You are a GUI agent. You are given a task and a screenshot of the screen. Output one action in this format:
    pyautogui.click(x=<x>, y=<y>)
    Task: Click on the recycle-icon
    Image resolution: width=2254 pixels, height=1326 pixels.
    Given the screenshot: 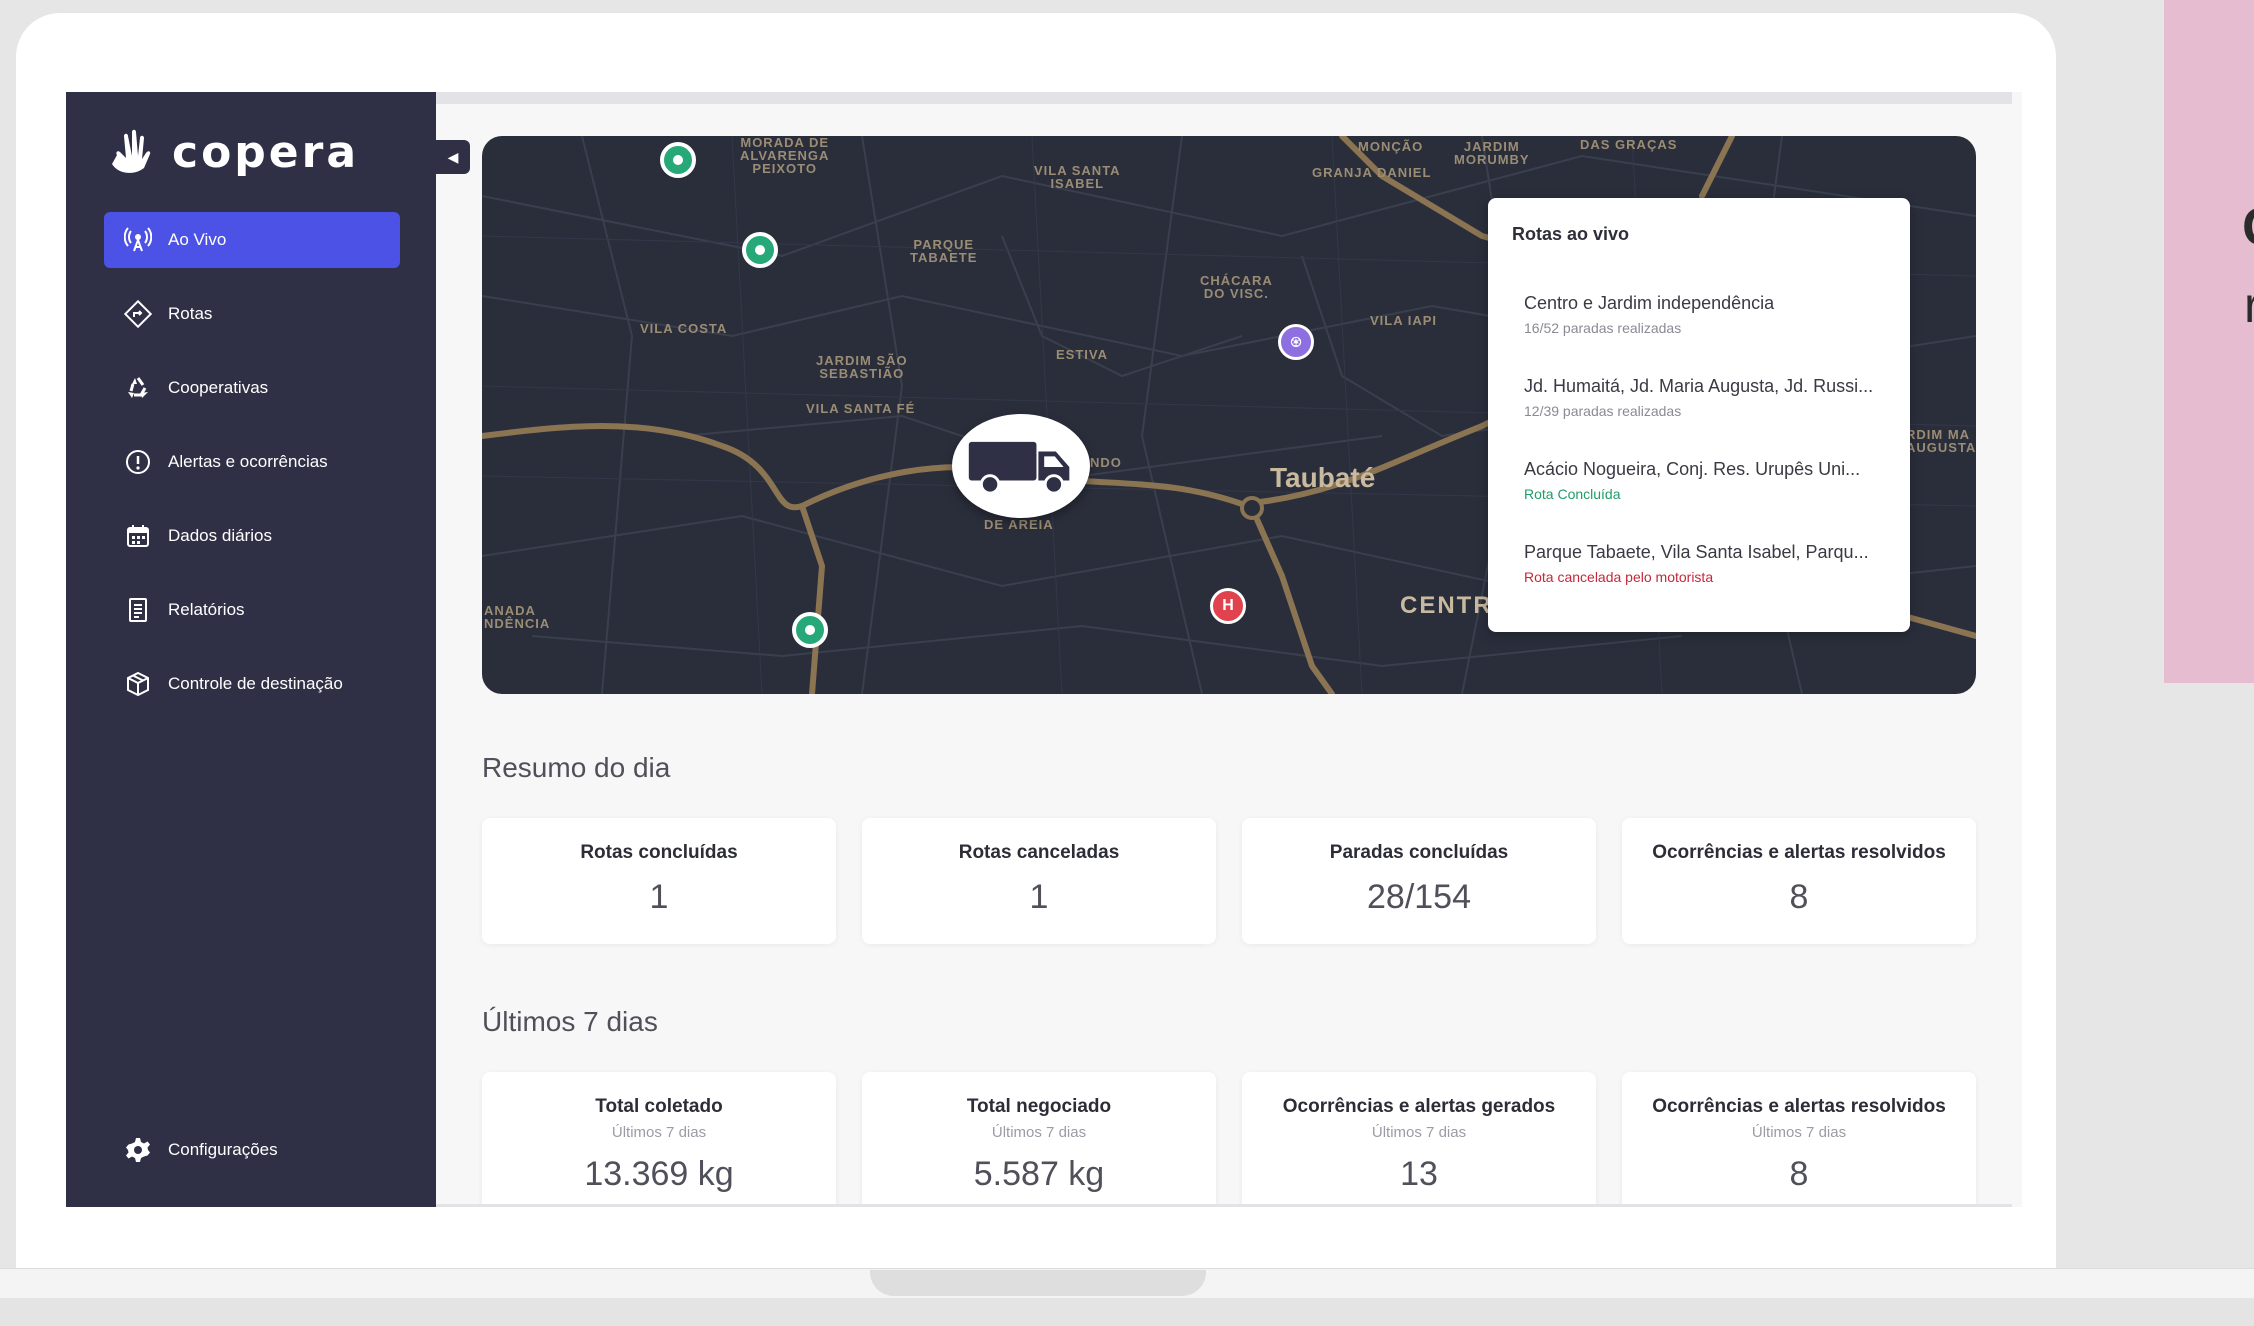 What is the action you would take?
    pyautogui.click(x=138, y=388)
    